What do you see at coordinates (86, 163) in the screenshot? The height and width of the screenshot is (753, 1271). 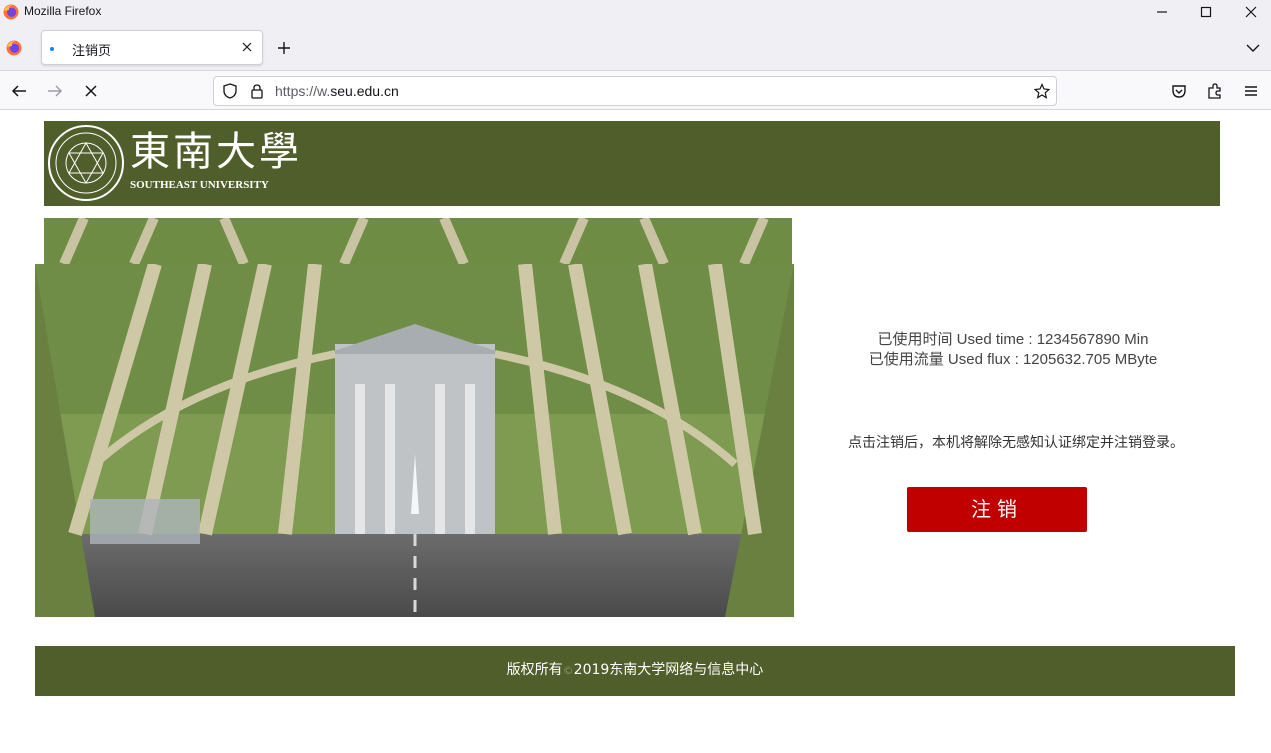 I see `university-seal-icon` at bounding box center [86, 163].